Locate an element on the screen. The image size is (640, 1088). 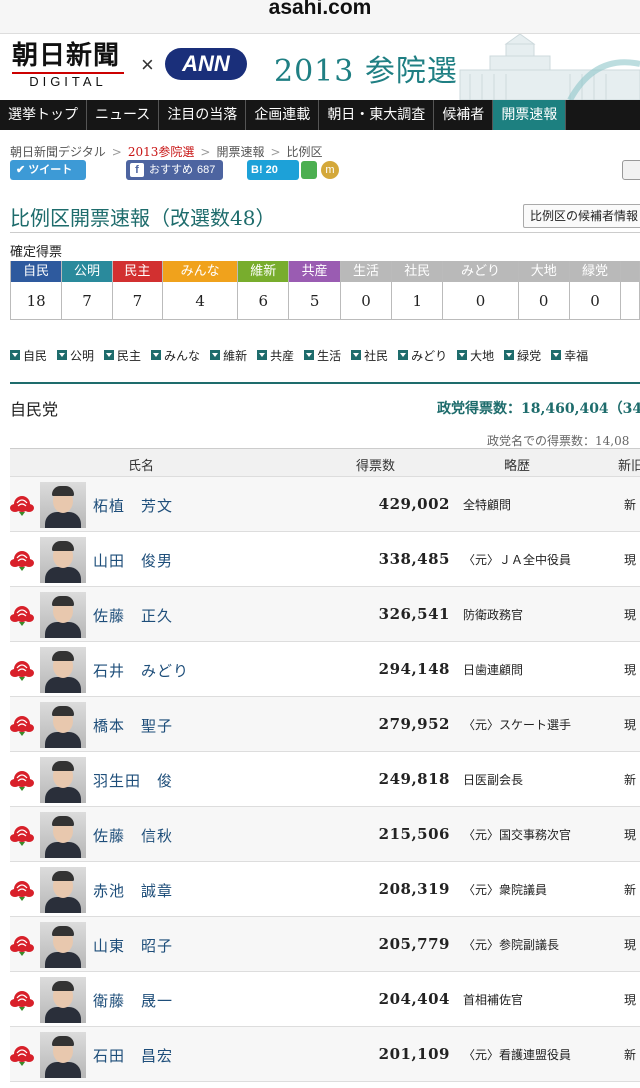
party-jump-link: 共産 is located at coordinates (275, 355).